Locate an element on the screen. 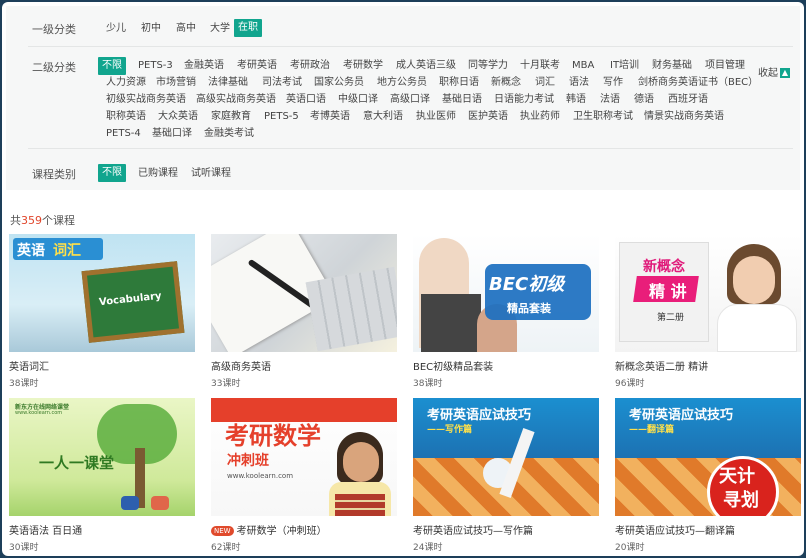 This screenshot has height=558, width=806. level2-option: IT培训 is located at coordinates (624, 66).